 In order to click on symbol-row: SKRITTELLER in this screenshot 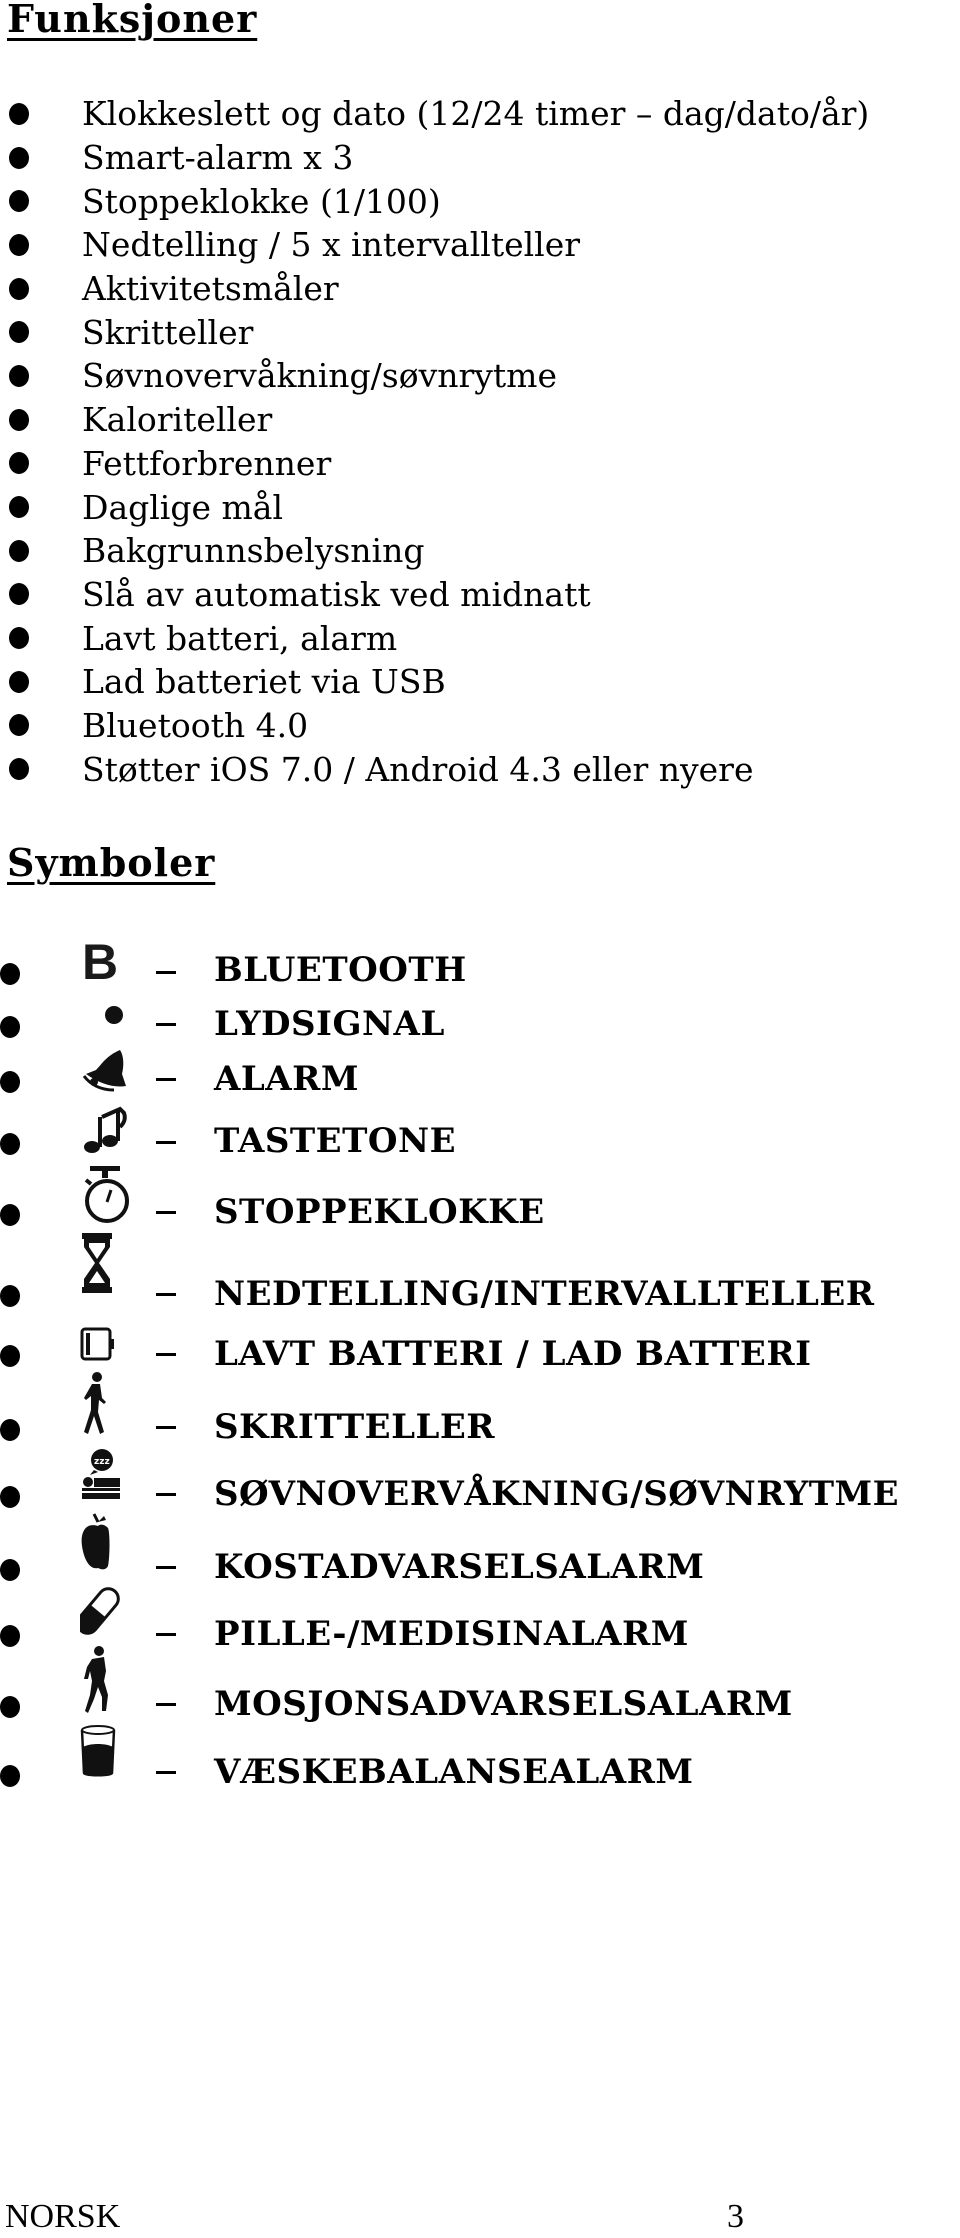, I will do `click(480, 1408)`.